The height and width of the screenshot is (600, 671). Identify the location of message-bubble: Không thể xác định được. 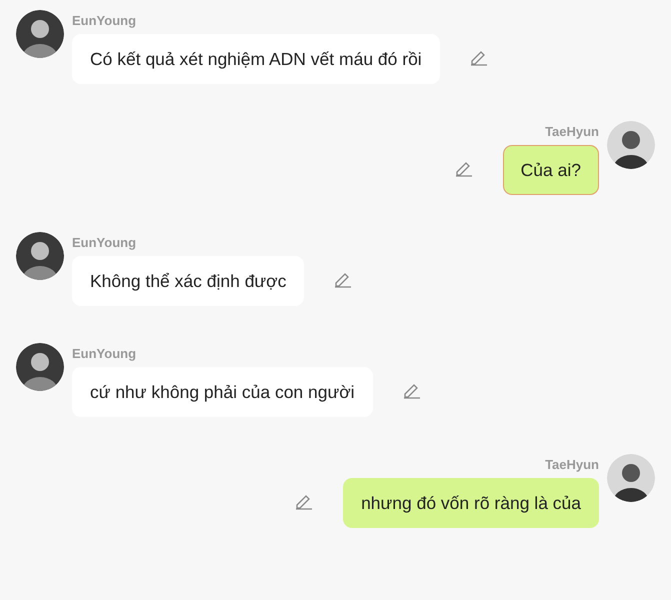
(188, 281).